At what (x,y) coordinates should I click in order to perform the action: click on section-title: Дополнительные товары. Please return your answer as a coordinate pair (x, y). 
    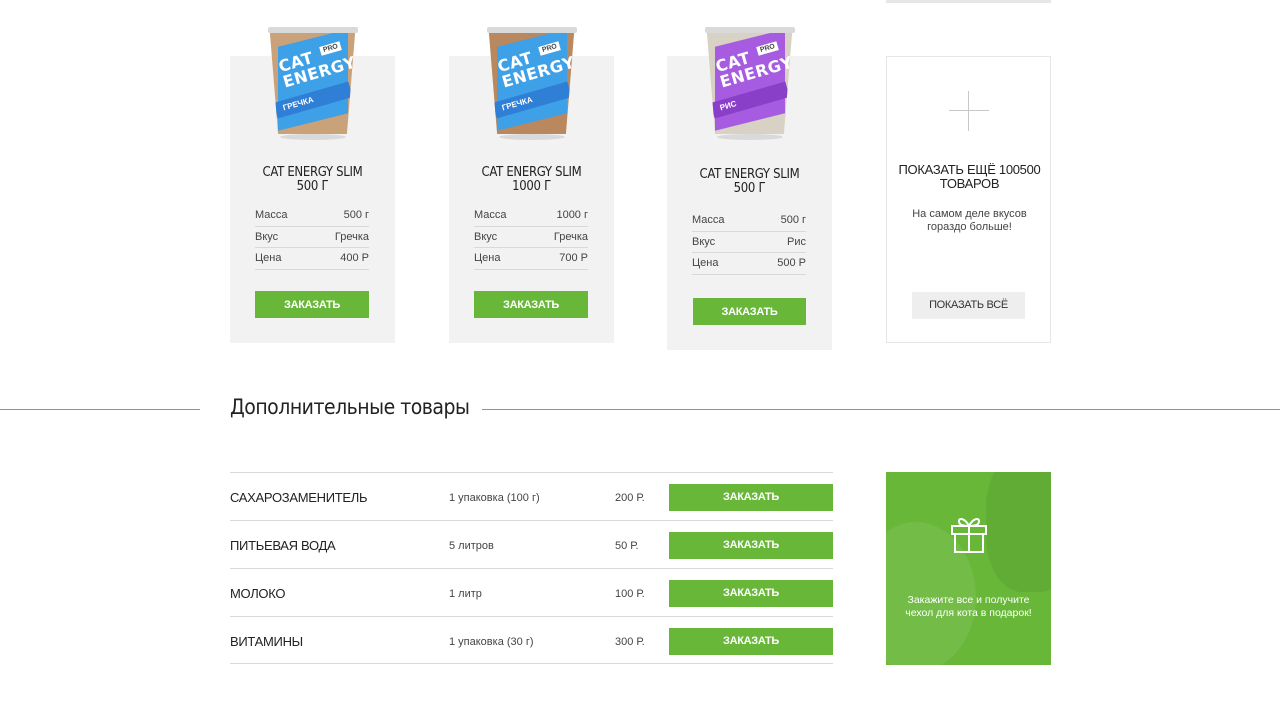
    Looking at the image, I should click on (350, 407).